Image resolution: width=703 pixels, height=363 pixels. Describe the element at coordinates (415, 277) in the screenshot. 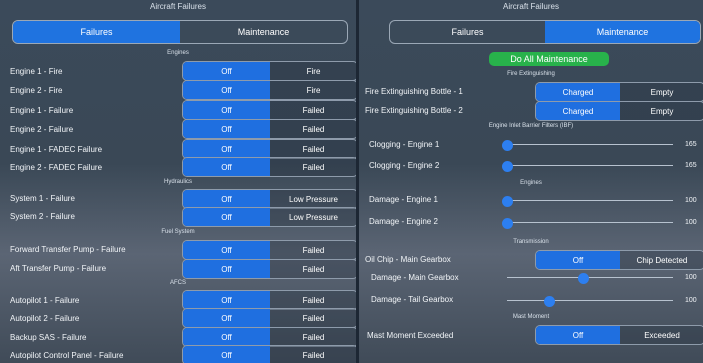

I see `row-label: Damage - Main Gearbox` at that location.